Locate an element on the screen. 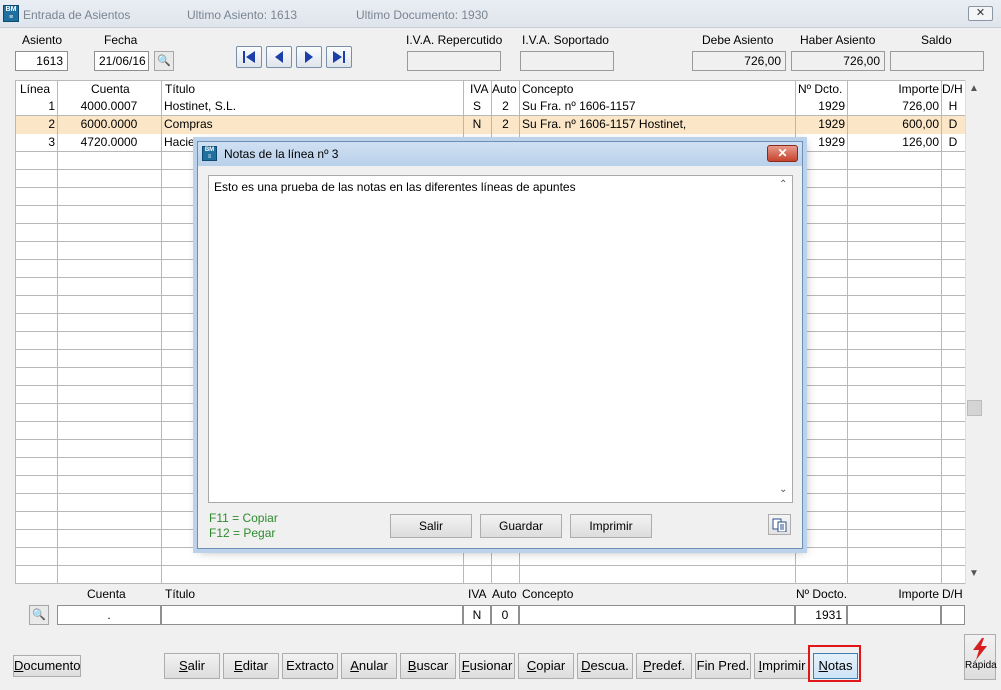 The image size is (1001, 690). previous-icon is located at coordinates (279, 57).